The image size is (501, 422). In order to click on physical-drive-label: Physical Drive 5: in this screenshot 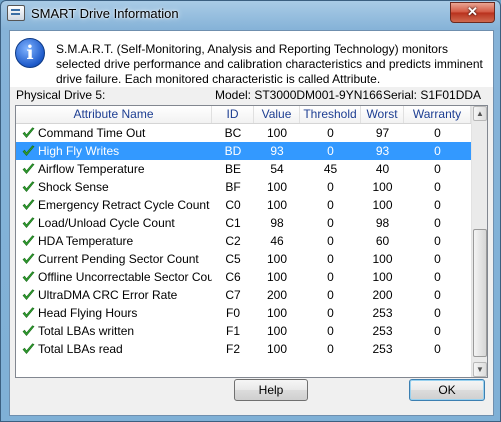, I will do `click(61, 95)`.